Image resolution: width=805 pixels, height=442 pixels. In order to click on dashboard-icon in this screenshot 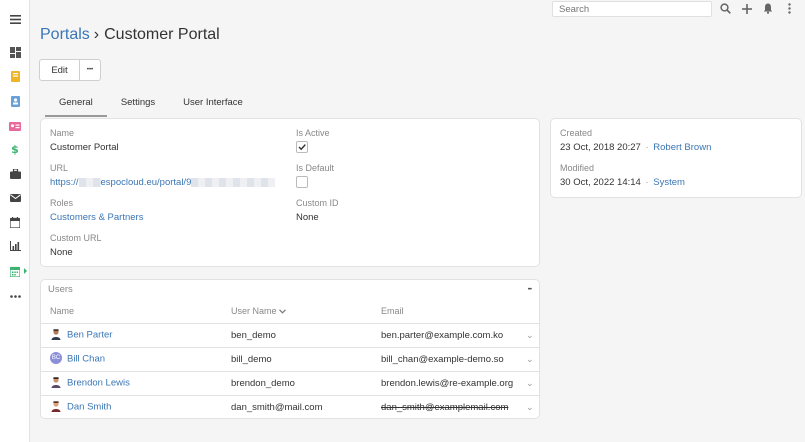, I will do `click(15, 52)`.